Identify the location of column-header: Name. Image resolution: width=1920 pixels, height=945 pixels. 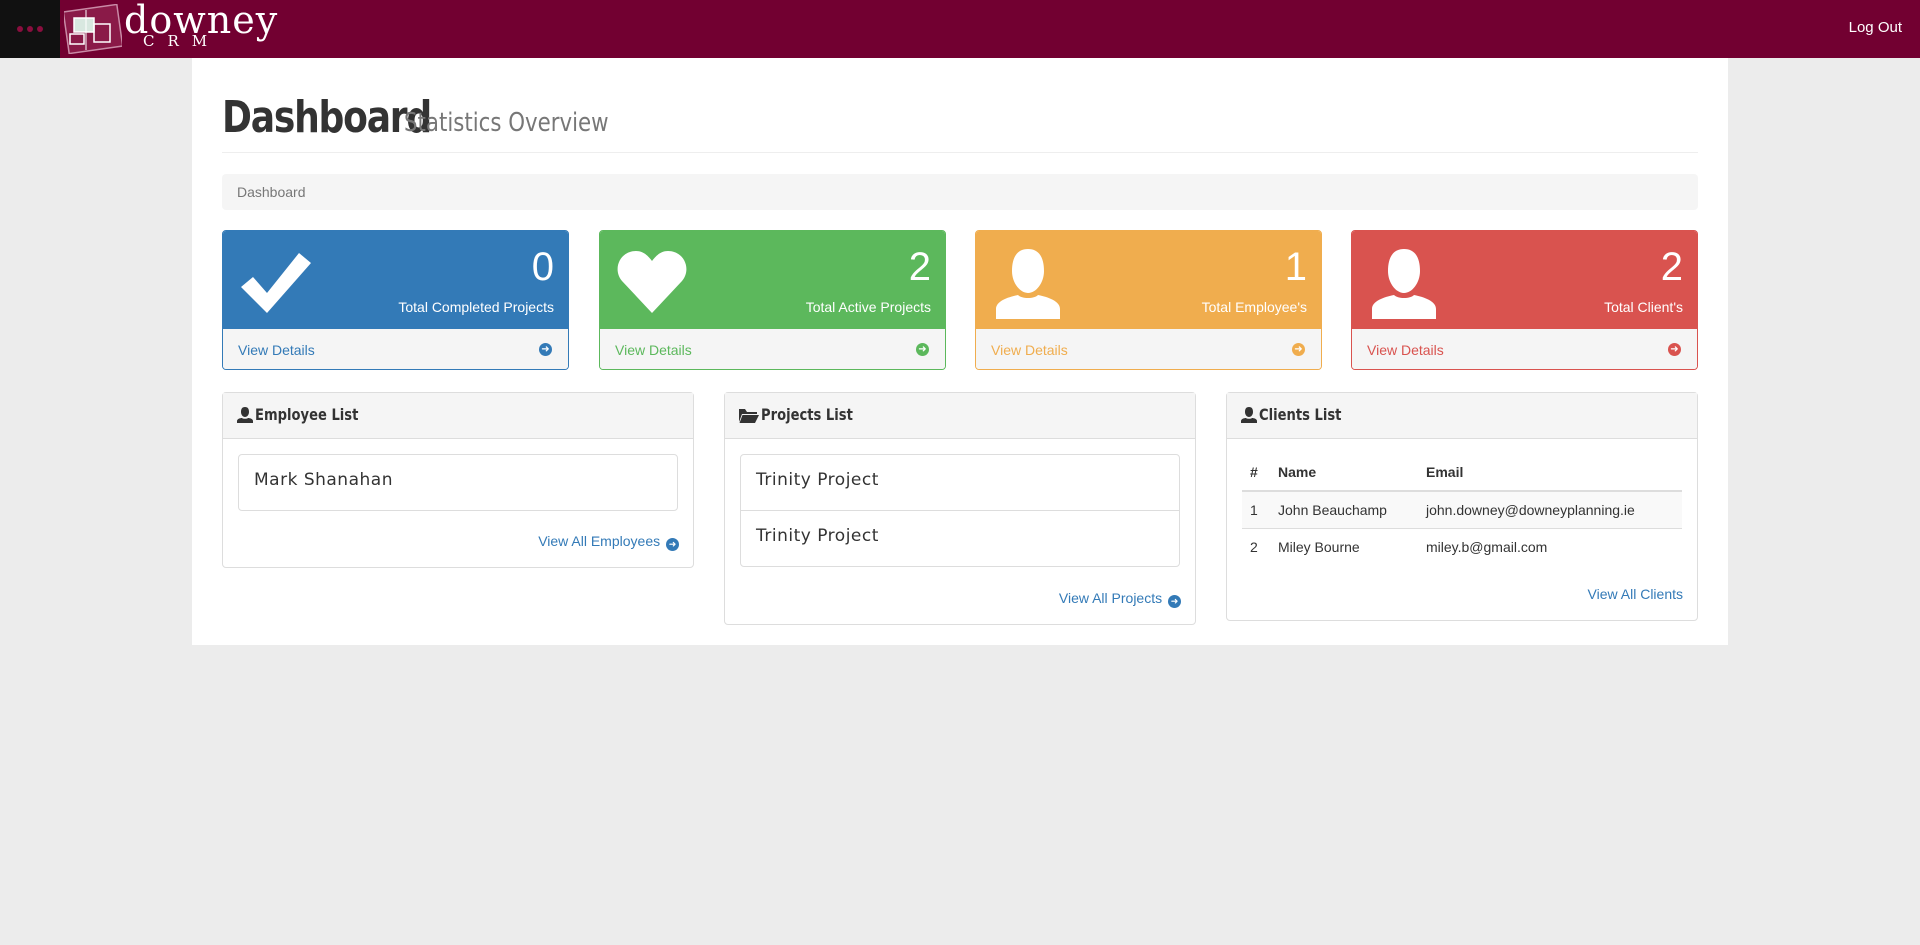
(1344, 472).